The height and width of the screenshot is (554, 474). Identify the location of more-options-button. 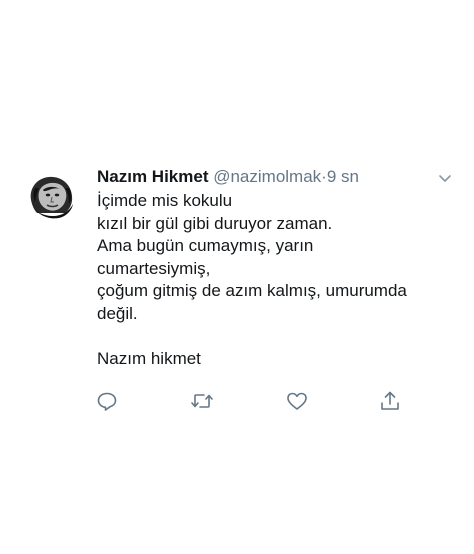
(445, 178).